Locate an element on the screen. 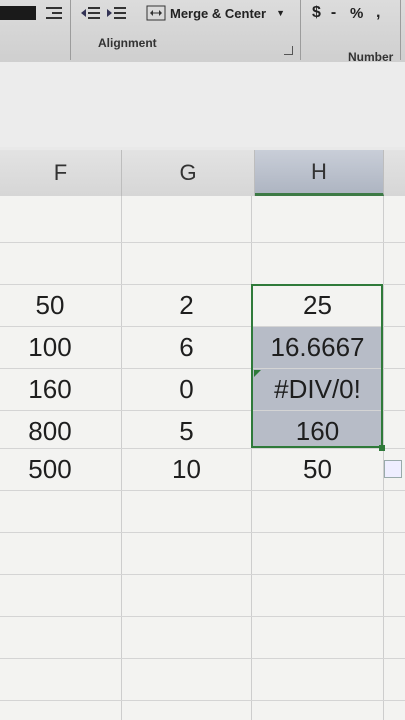  quick-analysis-icon is located at coordinates (393, 469).